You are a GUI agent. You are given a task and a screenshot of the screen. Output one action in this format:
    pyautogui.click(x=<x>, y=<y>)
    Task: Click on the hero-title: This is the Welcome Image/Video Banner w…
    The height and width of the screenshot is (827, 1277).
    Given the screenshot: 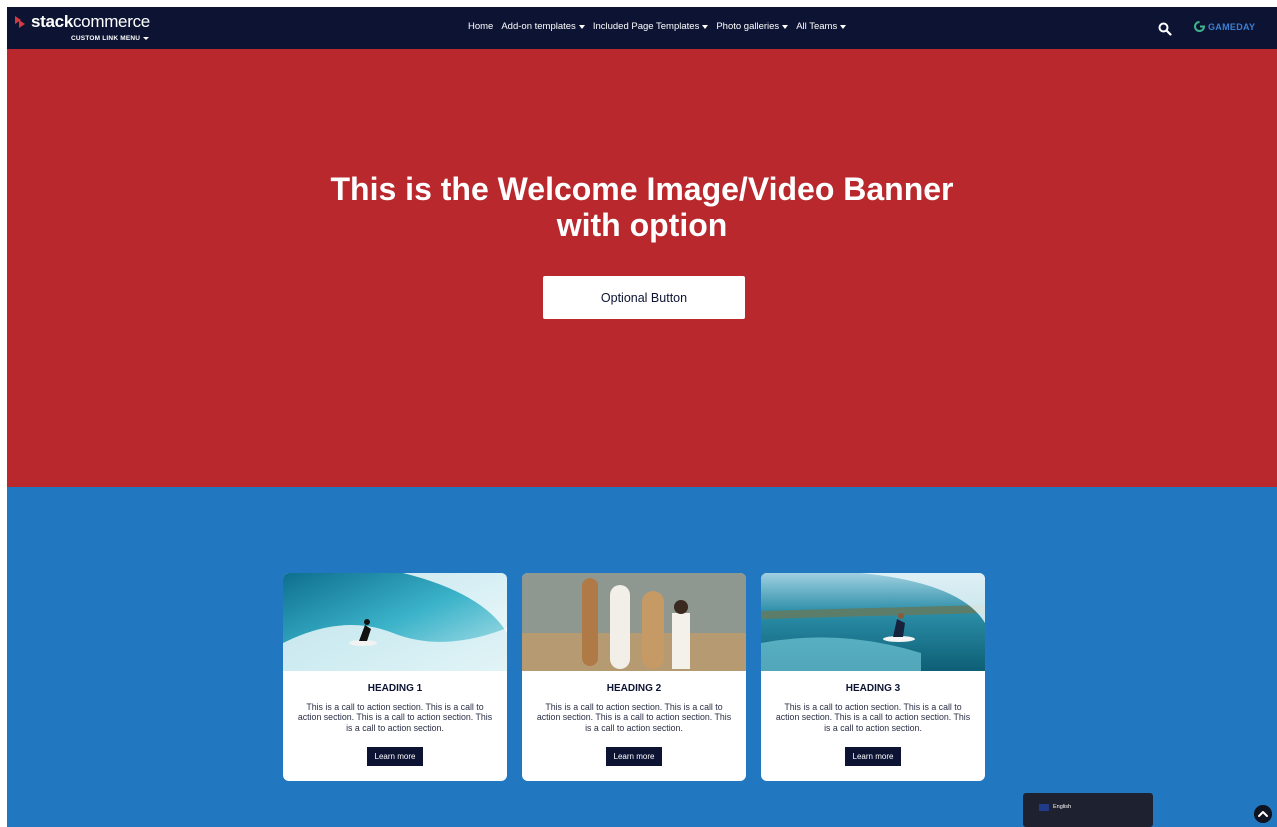 What is the action you would take?
    pyautogui.click(x=642, y=207)
    